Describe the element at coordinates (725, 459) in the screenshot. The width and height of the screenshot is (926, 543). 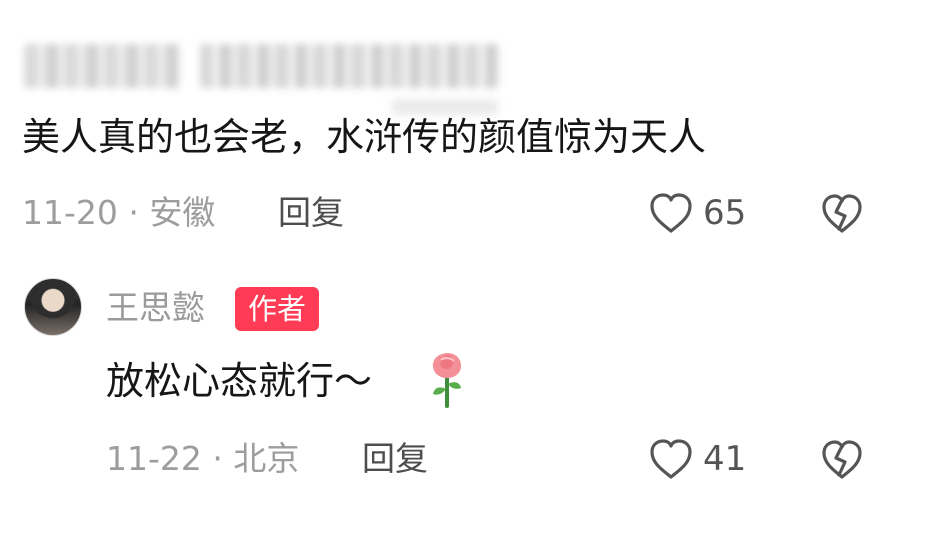
I see `like-count: 41` at that location.